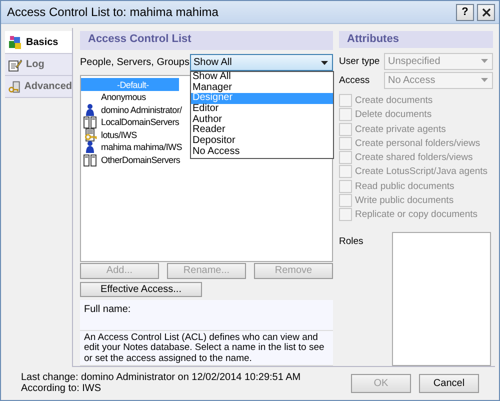 This screenshot has width=500, height=401. I want to click on list-item: domino Administrator/, so click(132, 109).